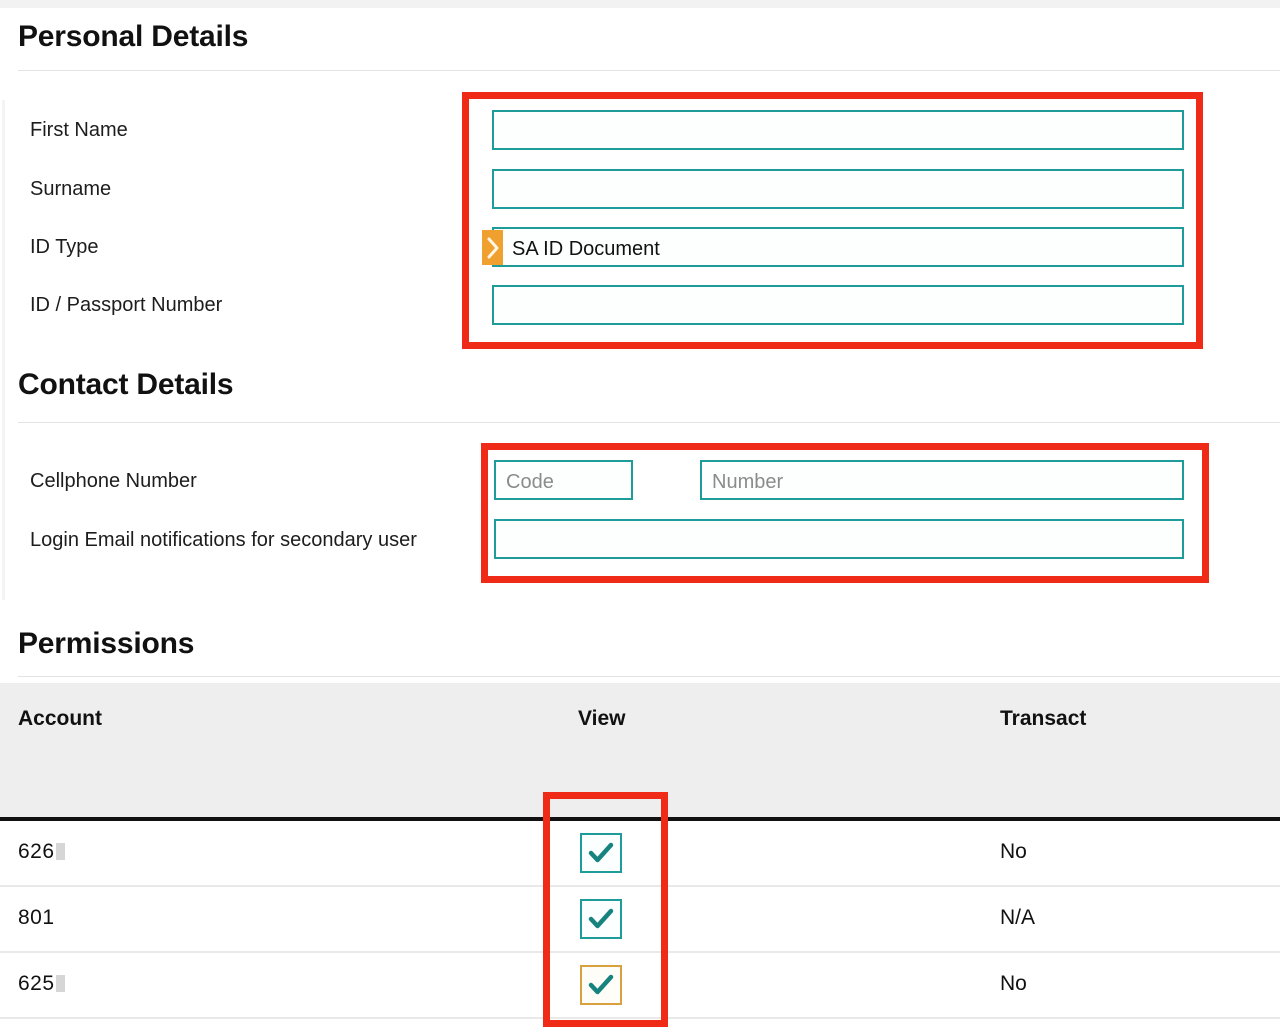 This screenshot has height=1035, width=1280. I want to click on cellphone-number-placeholder: Number, so click(748, 482).